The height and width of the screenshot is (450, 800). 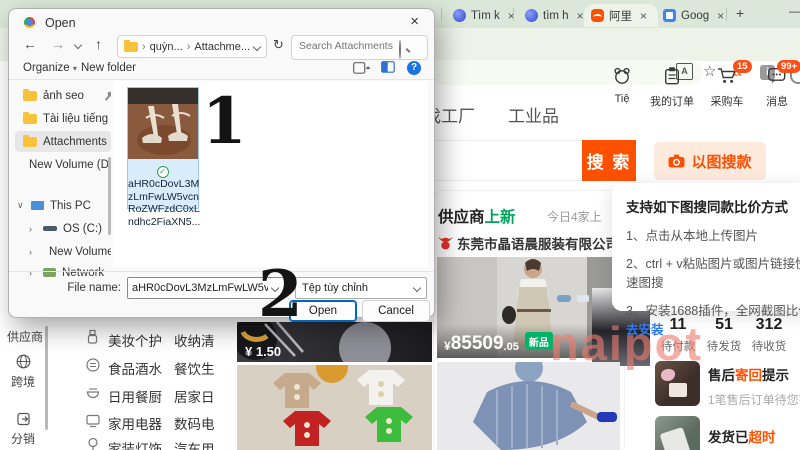 I want to click on annotation-step-1: 1, so click(x=224, y=121).